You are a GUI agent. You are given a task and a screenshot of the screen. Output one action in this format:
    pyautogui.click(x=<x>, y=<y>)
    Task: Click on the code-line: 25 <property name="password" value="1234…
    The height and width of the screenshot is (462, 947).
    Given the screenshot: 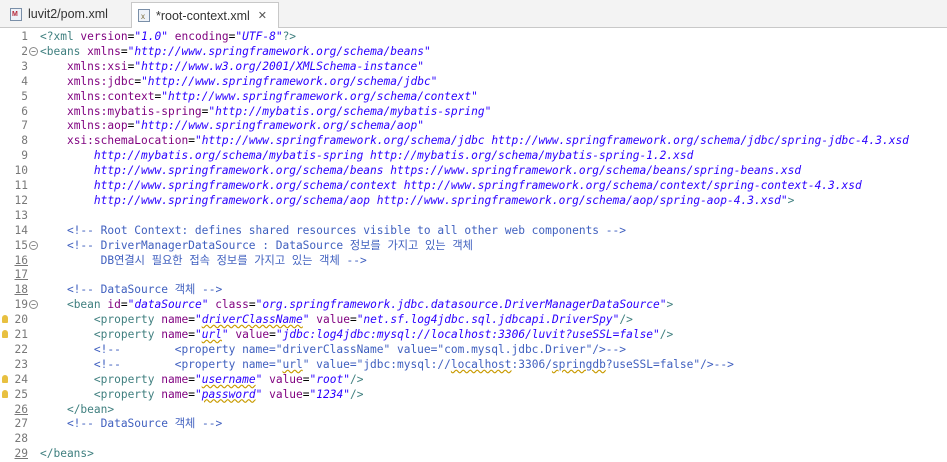 What is the action you would take?
    pyautogui.click(x=473, y=394)
    